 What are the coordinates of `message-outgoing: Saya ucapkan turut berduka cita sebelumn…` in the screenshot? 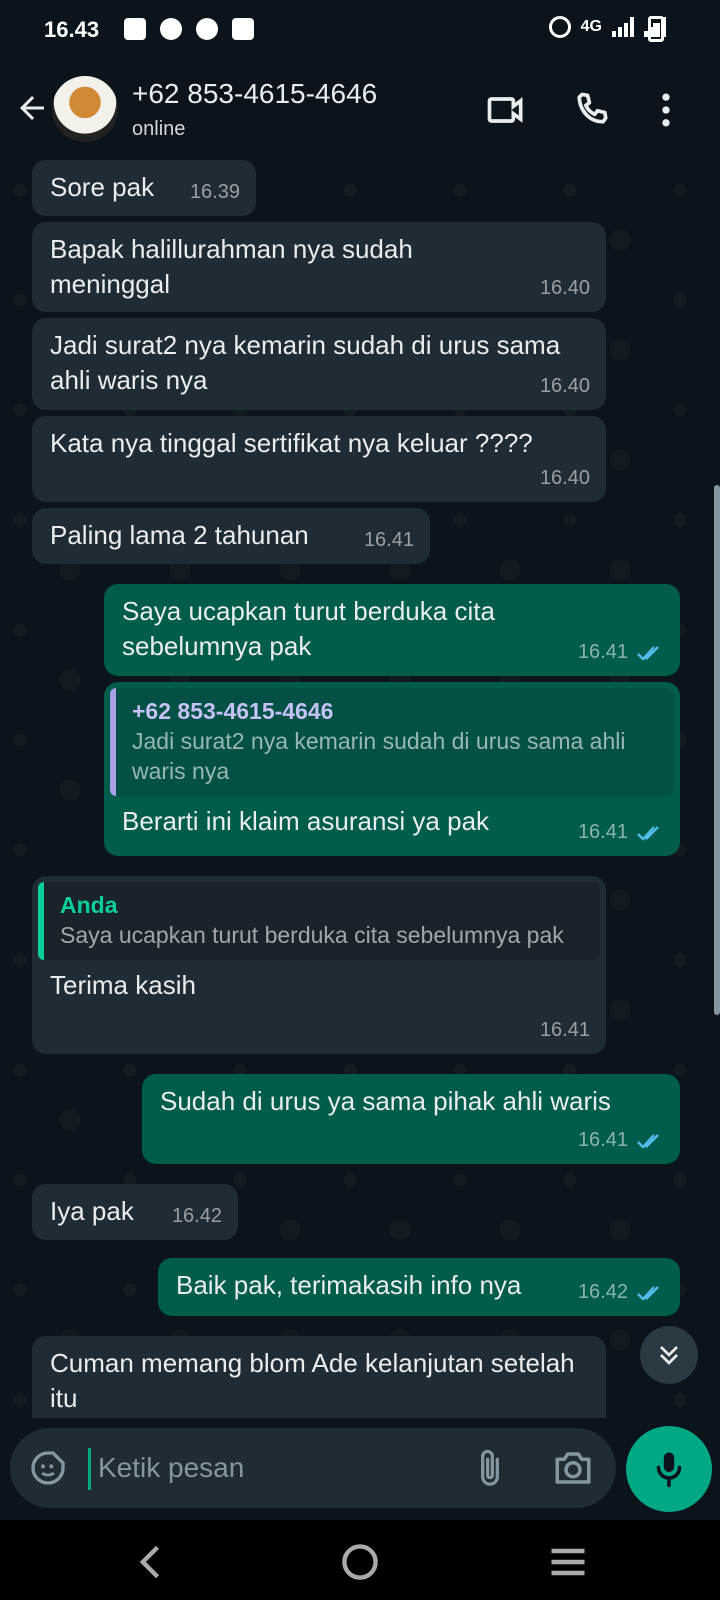 It's located at (392, 630).